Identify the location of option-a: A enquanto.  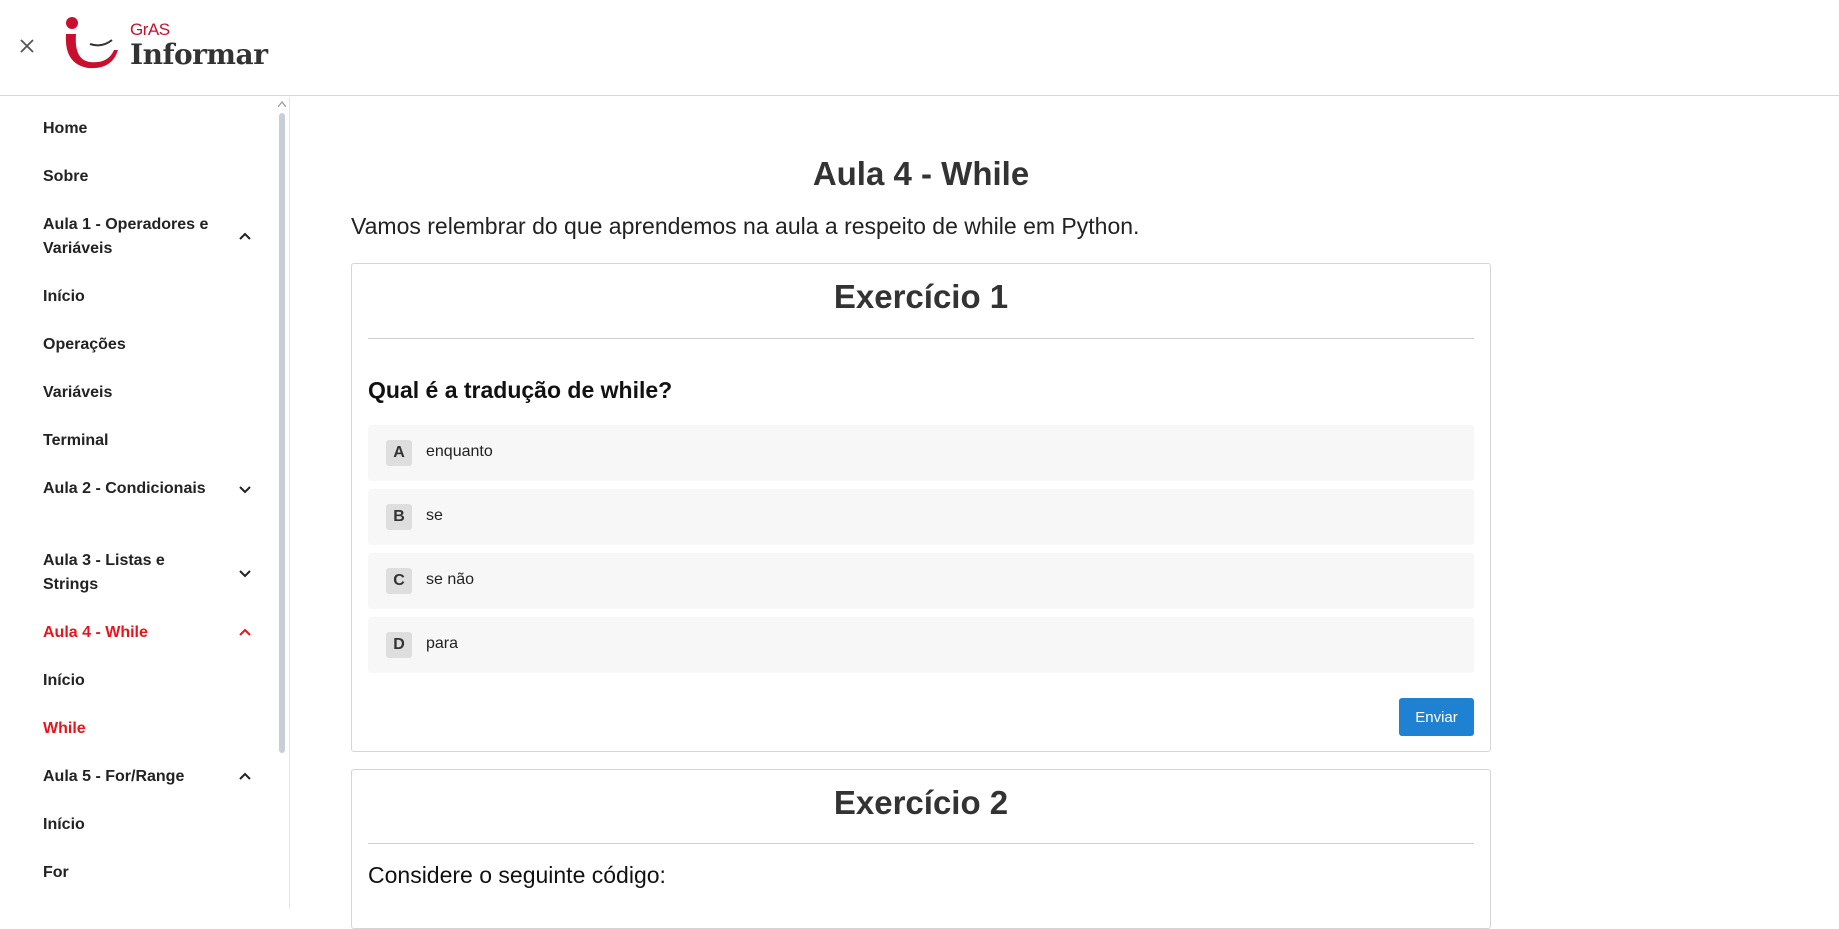
(921, 453).